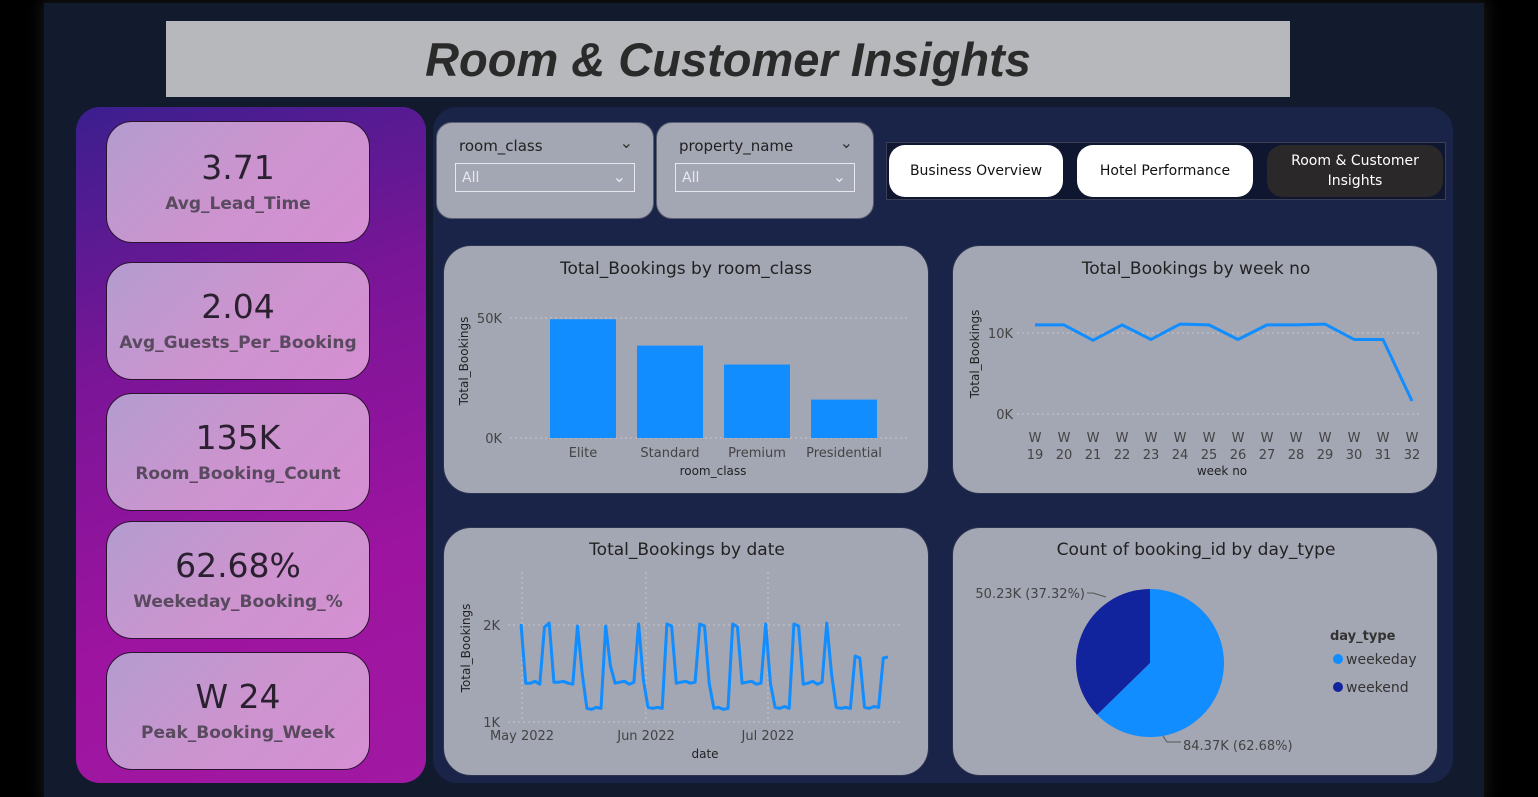  What do you see at coordinates (1238, 455) in the screenshot?
I see `x-tick-label-num: 26` at bounding box center [1238, 455].